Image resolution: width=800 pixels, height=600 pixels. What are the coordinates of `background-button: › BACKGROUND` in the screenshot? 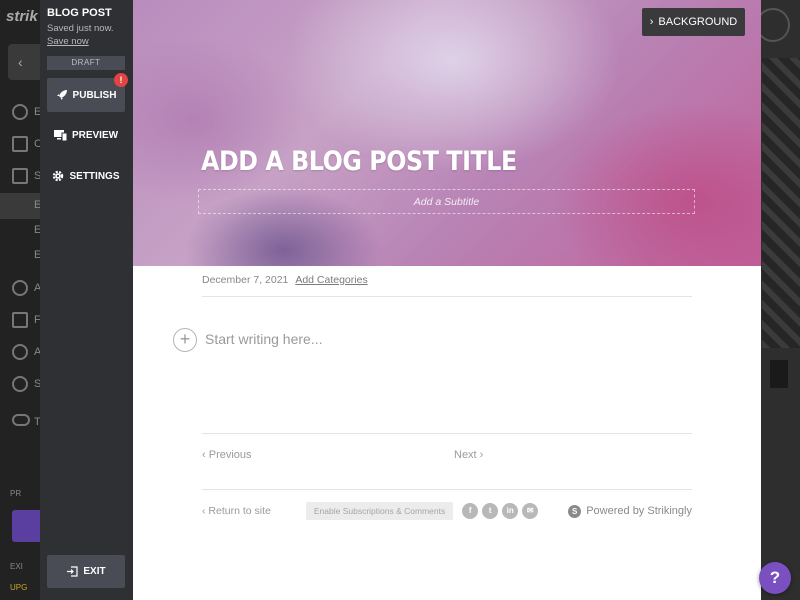 It's located at (693, 22).